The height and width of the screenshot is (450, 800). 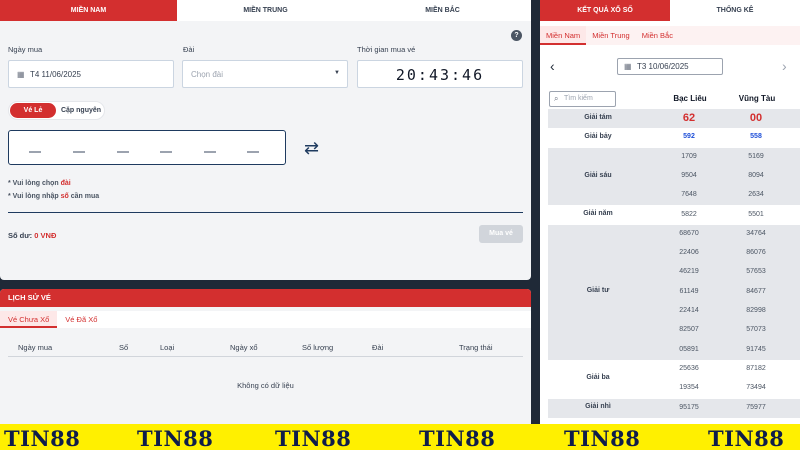 I want to click on region-tabs: MIỀN NAM MIỀN TRUNG MIỀN BẮC, so click(x=265, y=10).